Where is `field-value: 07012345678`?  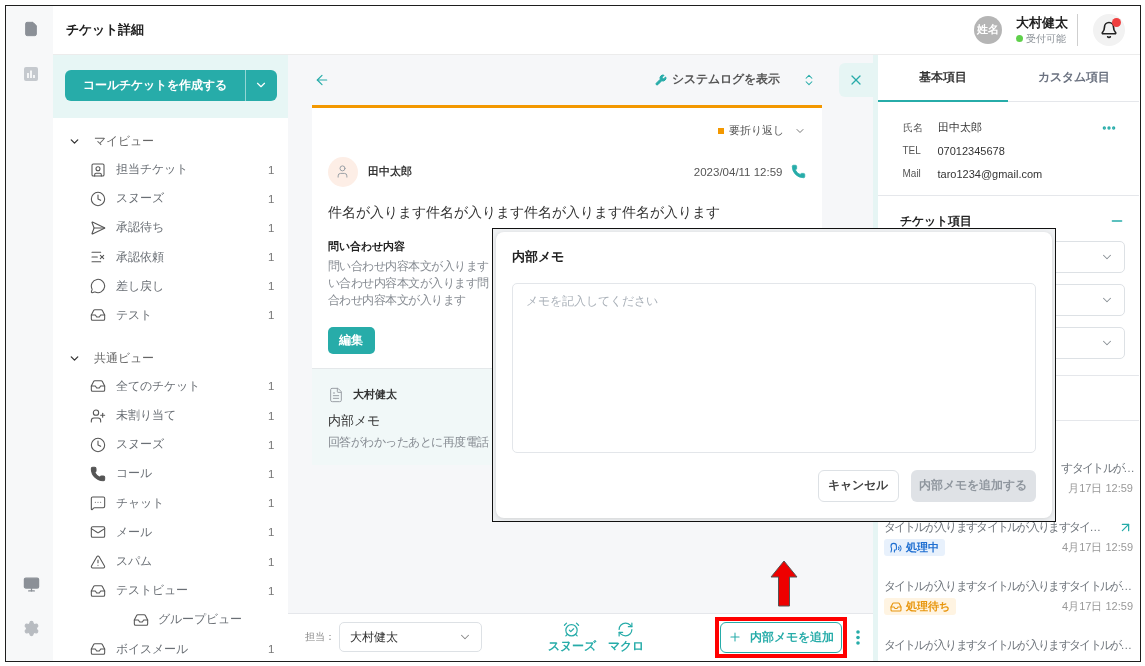 field-value: 07012345678 is located at coordinates (971, 150).